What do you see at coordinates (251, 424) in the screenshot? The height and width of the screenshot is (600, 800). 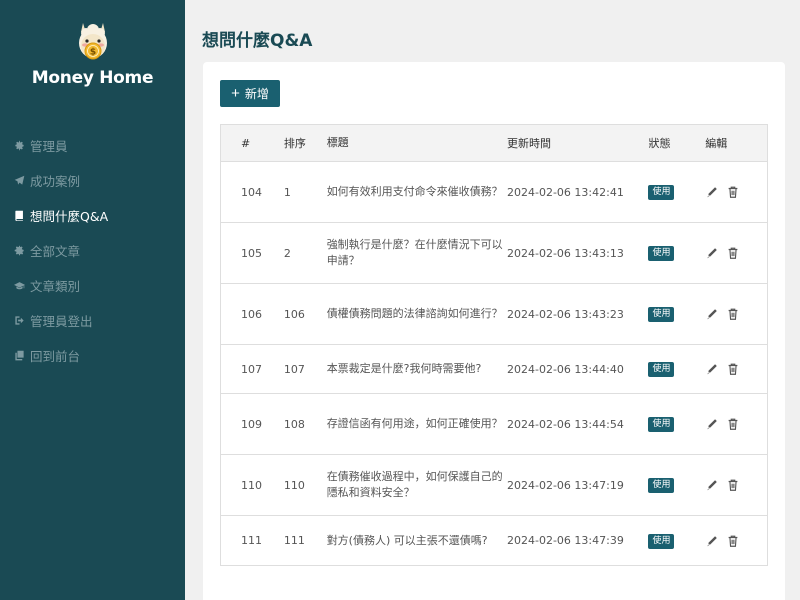 I see `cell-id: 109` at bounding box center [251, 424].